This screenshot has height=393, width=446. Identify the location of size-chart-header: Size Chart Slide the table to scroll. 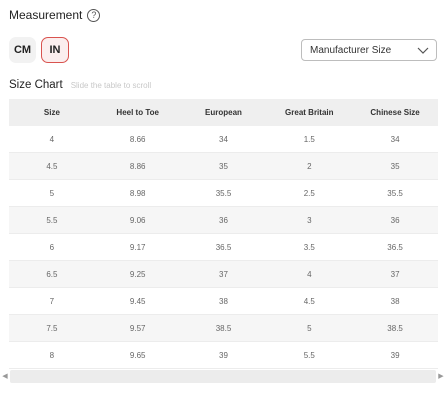
(80, 85).